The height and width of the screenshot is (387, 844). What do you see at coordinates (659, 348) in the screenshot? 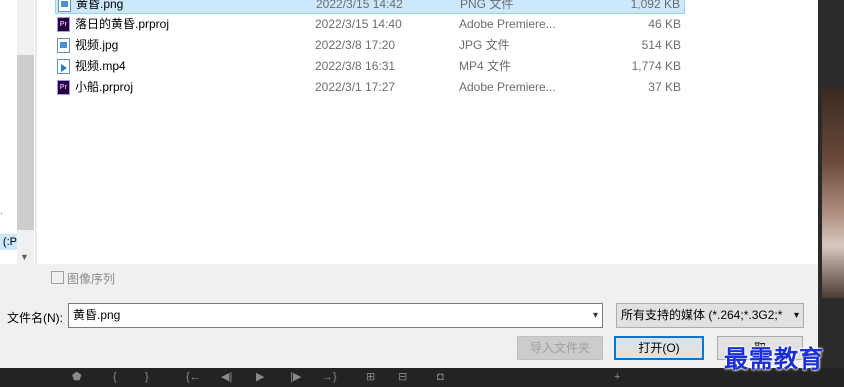
I see `open-button: 打开(O)` at bounding box center [659, 348].